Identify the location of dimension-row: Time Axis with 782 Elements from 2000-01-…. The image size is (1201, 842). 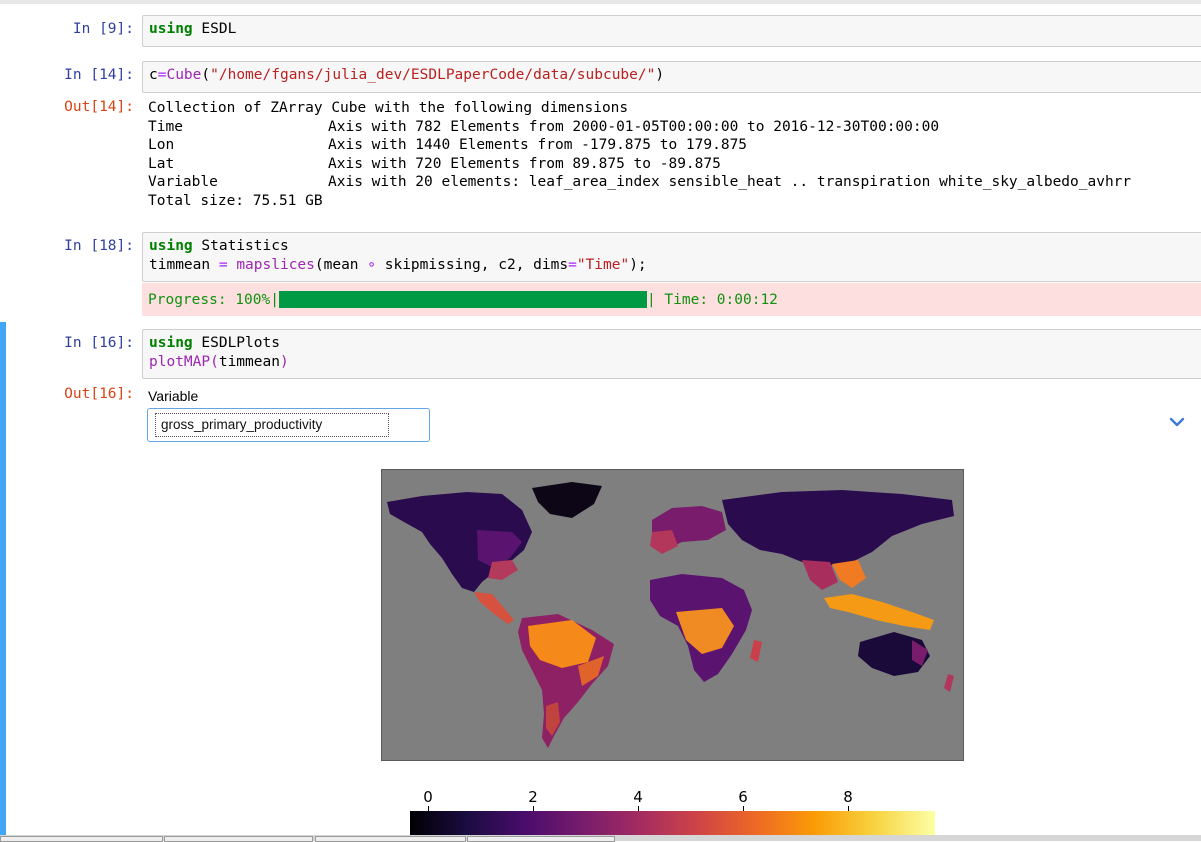
(639, 127).